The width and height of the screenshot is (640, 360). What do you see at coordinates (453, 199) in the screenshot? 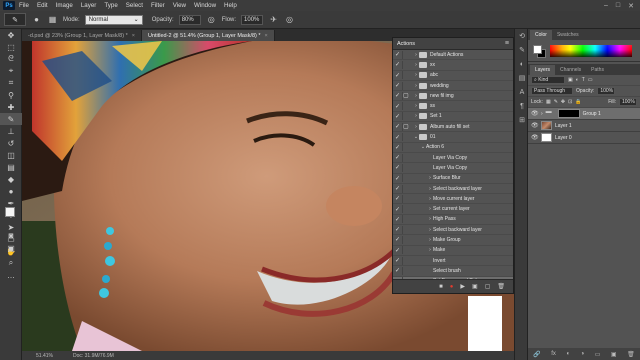
I see `action-row-step: ✓ › Move current layer` at bounding box center [453, 199].